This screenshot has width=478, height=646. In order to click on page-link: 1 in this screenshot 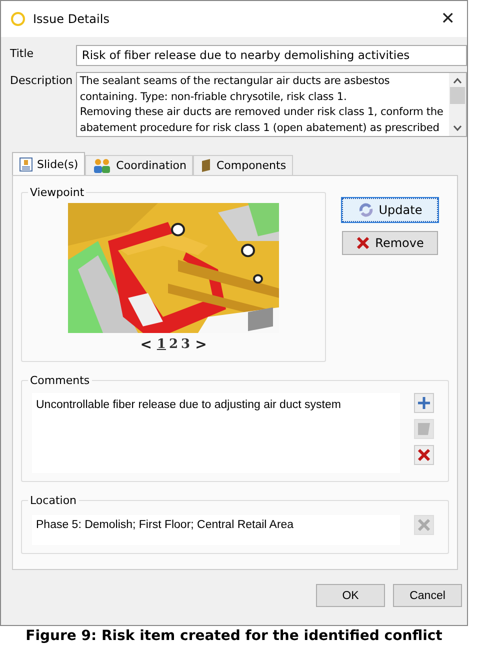, I will do `click(161, 345)`.